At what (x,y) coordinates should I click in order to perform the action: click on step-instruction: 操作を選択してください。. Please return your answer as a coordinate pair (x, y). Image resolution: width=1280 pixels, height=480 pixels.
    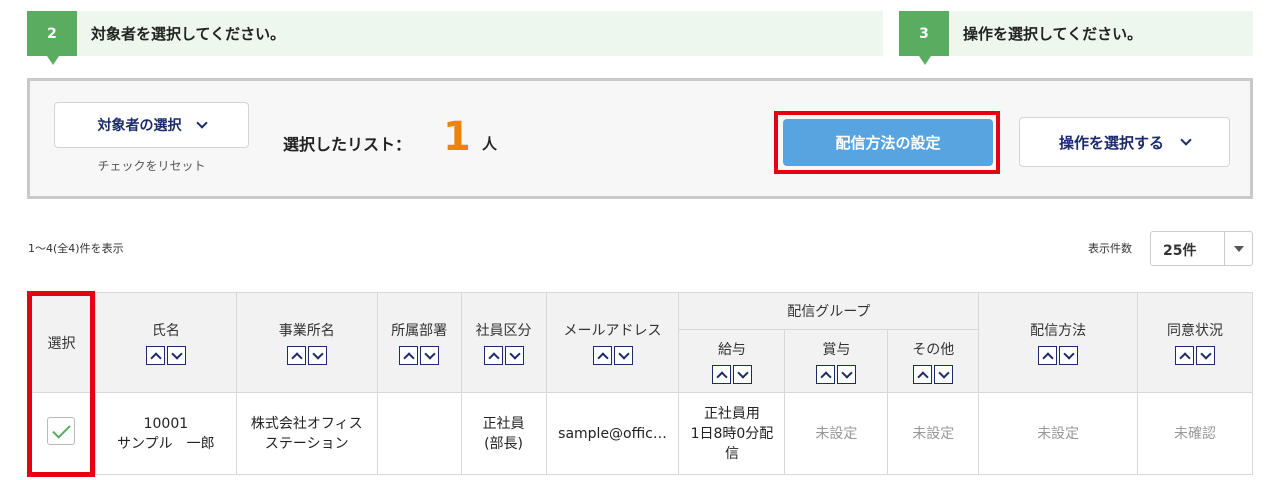
    Looking at the image, I should click on (1053, 34).